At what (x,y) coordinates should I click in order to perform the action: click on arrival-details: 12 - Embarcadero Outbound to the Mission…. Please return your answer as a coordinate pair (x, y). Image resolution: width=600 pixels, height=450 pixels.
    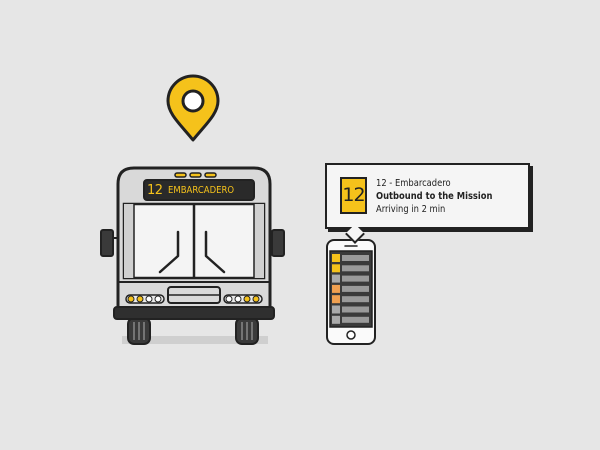
    Looking at the image, I should click on (434, 196).